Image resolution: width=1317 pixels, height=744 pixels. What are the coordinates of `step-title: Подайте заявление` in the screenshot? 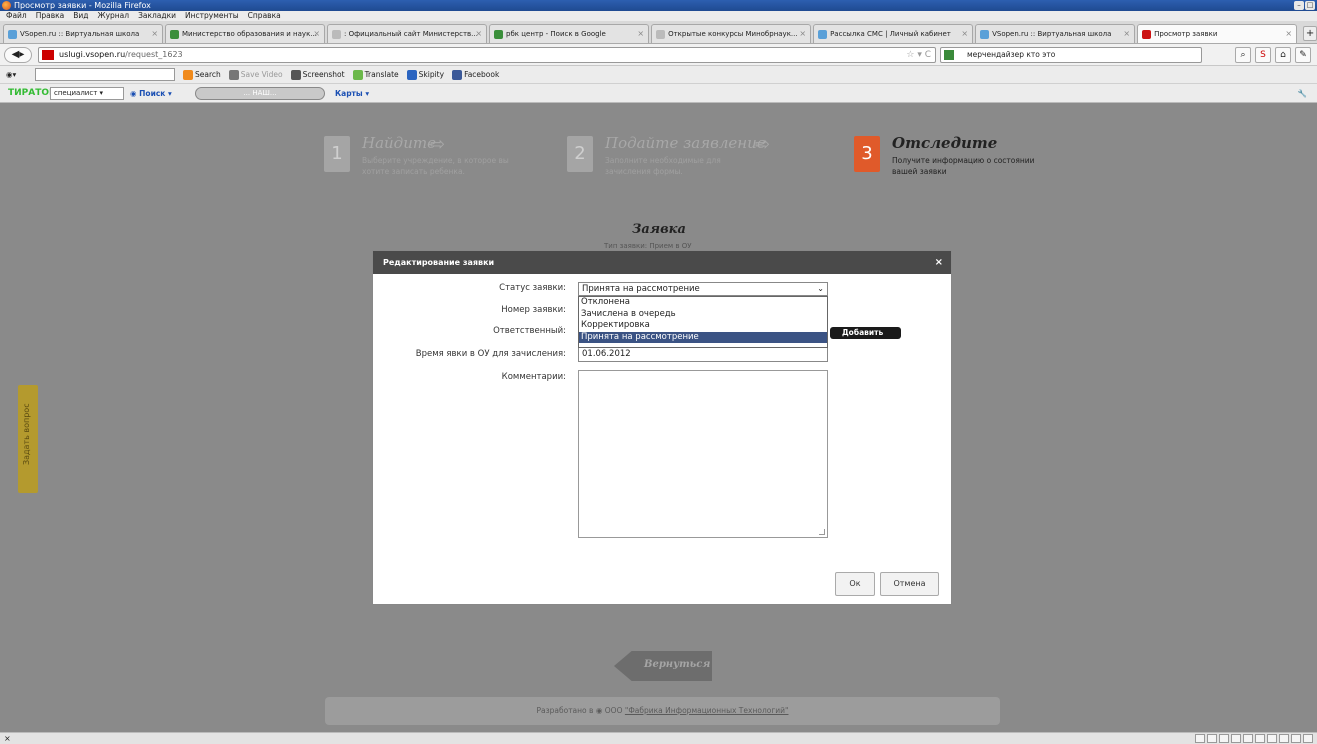 It's located at (685, 143).